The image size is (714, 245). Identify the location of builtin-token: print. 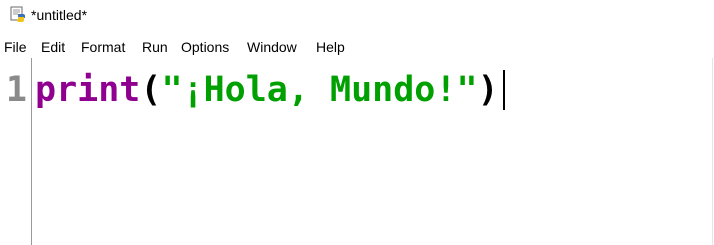
(88, 90).